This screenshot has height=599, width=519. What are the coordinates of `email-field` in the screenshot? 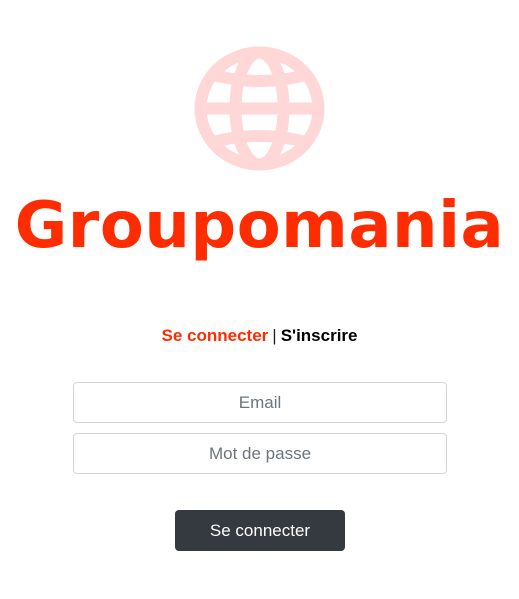 It's located at (260, 402).